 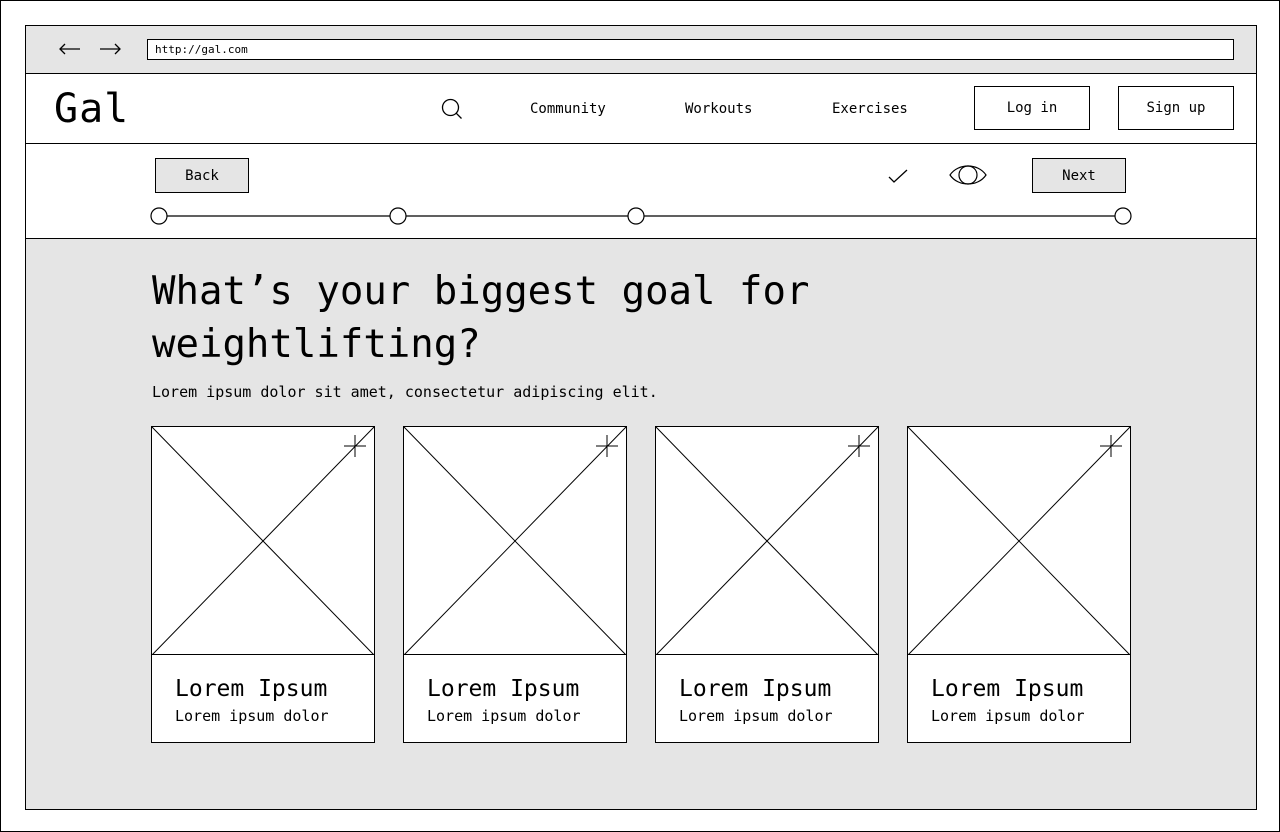 What do you see at coordinates (1032, 108) in the screenshot?
I see `login-button: Log in` at bounding box center [1032, 108].